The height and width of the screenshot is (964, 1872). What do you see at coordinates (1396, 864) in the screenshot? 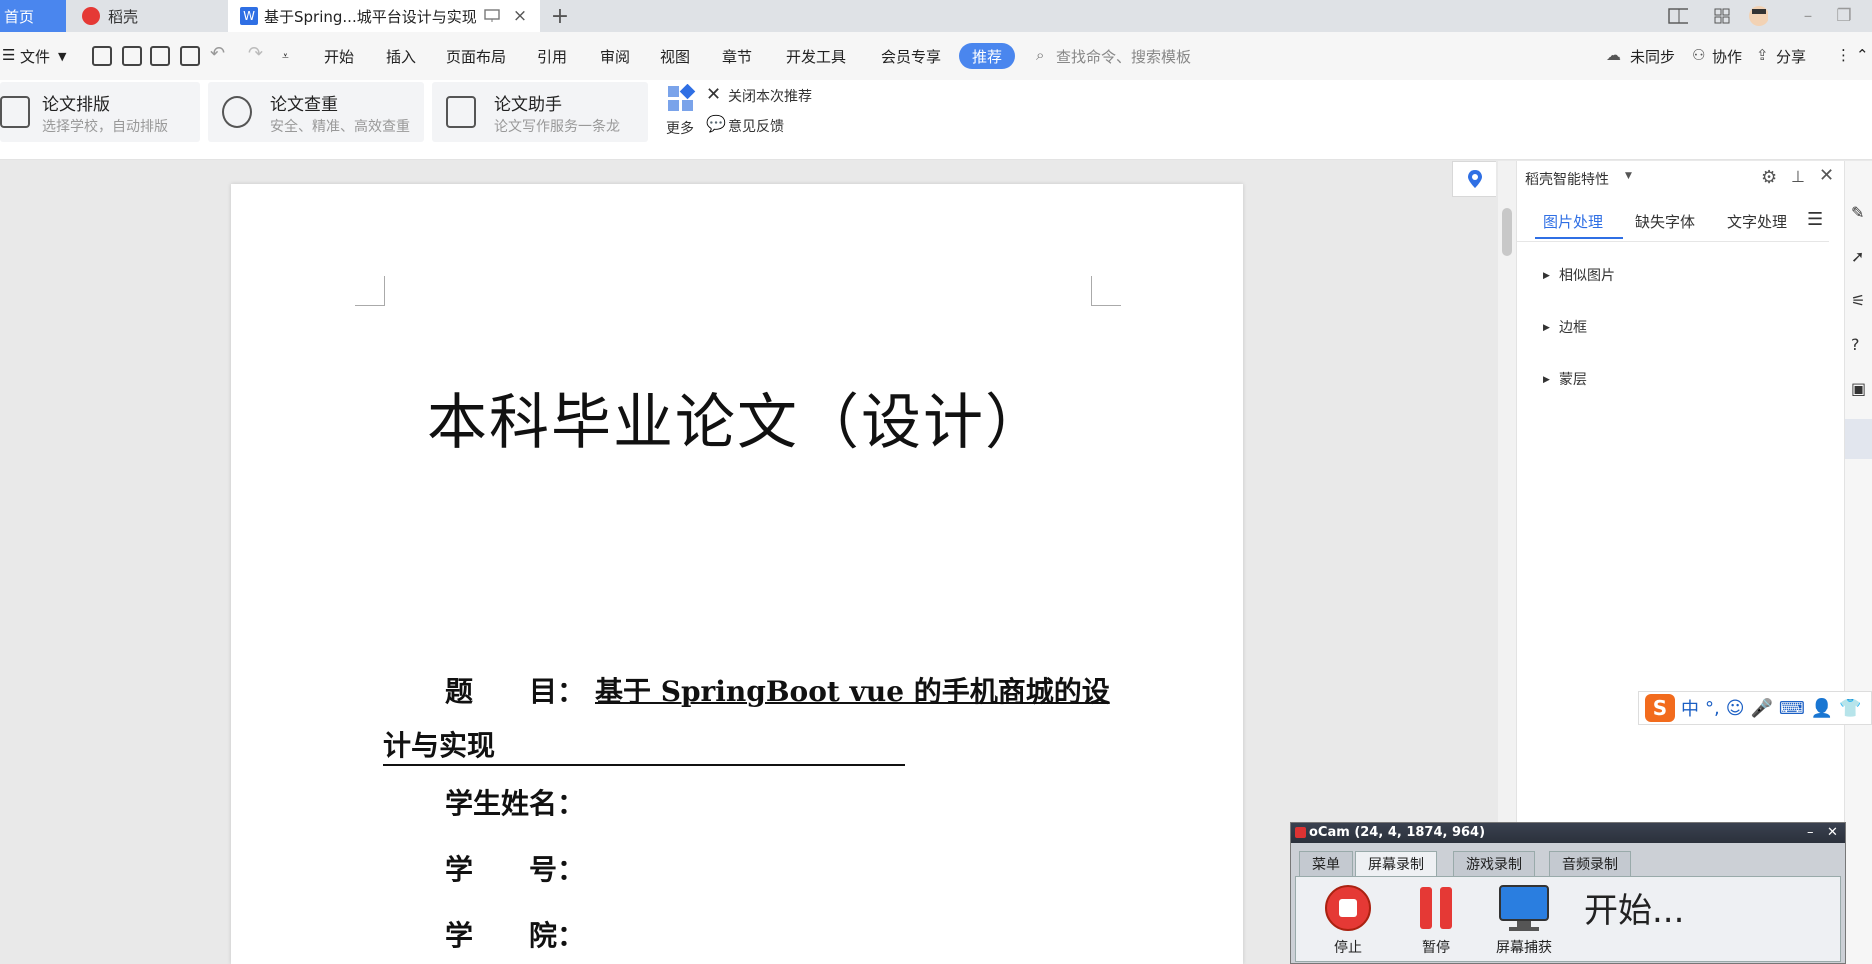
I see `ocam-tab-screen-record: 屏幕录制` at bounding box center [1396, 864].